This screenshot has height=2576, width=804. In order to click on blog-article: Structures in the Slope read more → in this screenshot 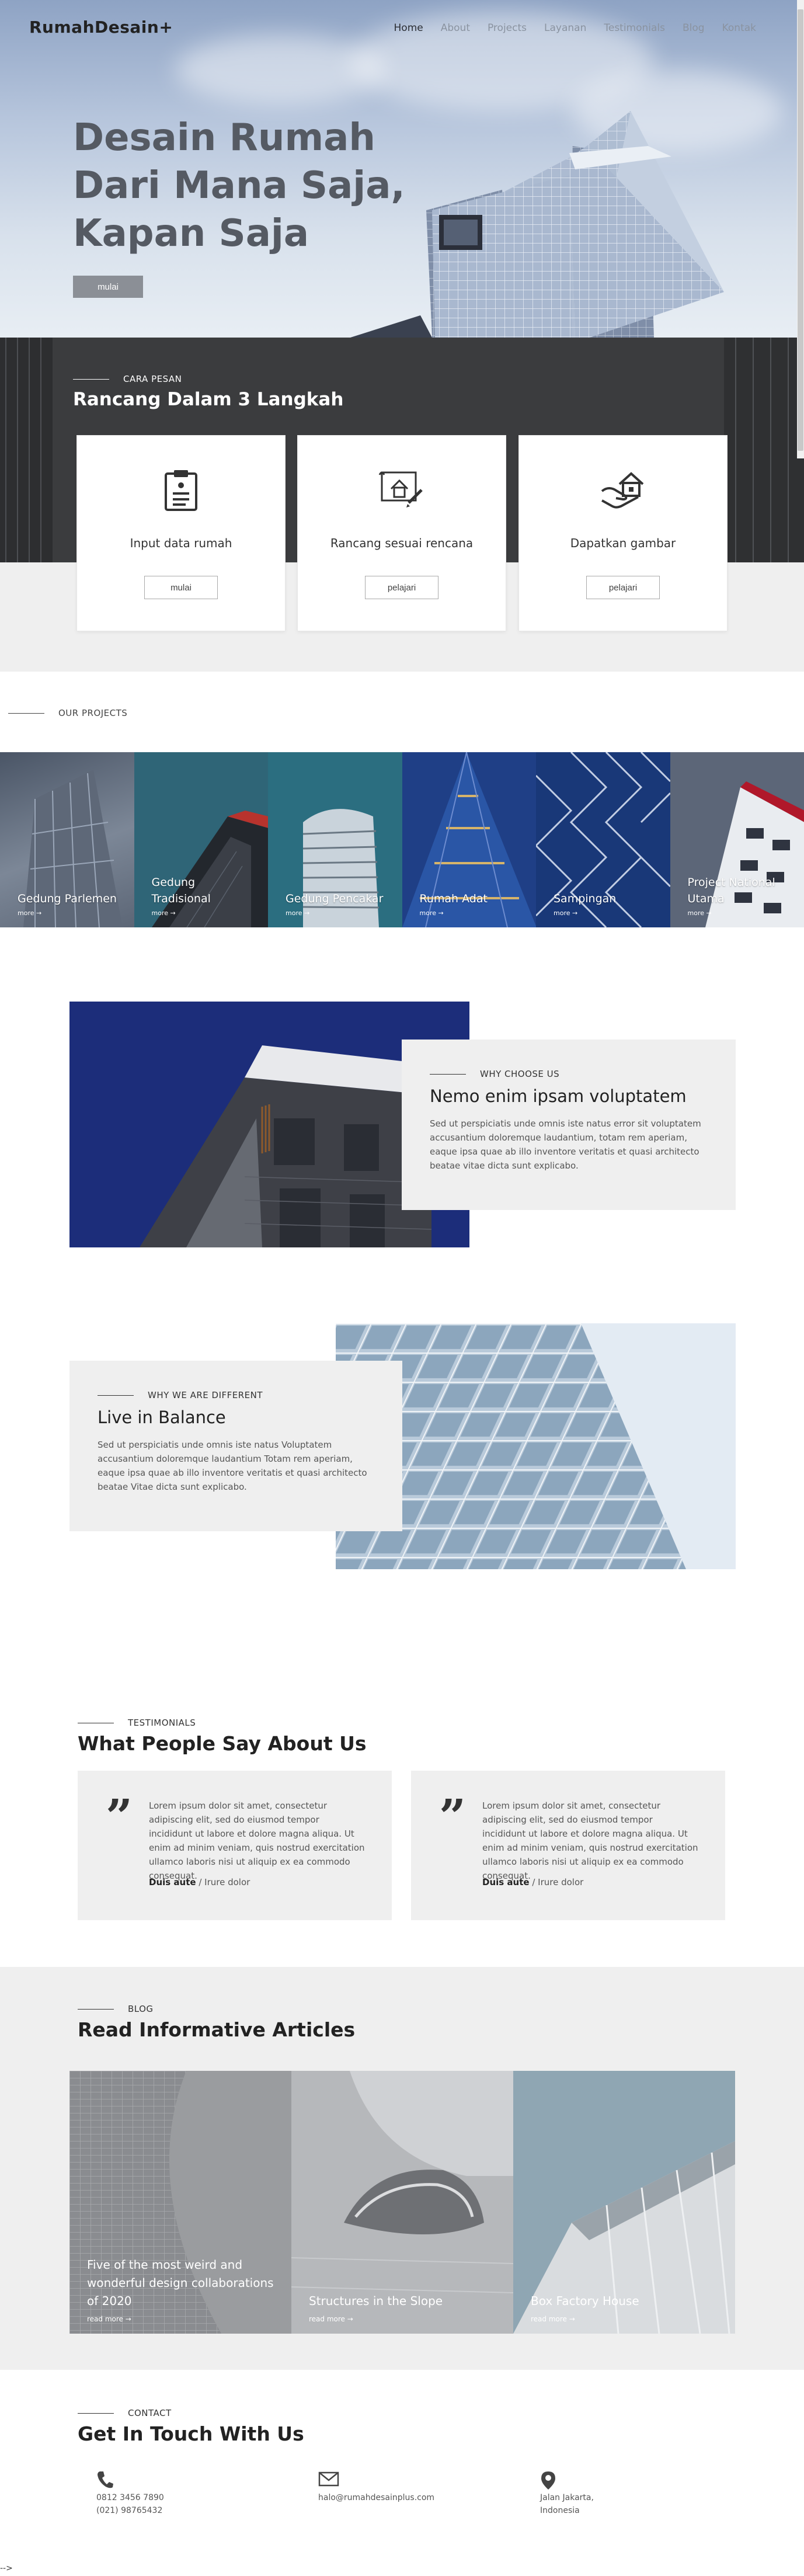, I will do `click(402, 2203)`.